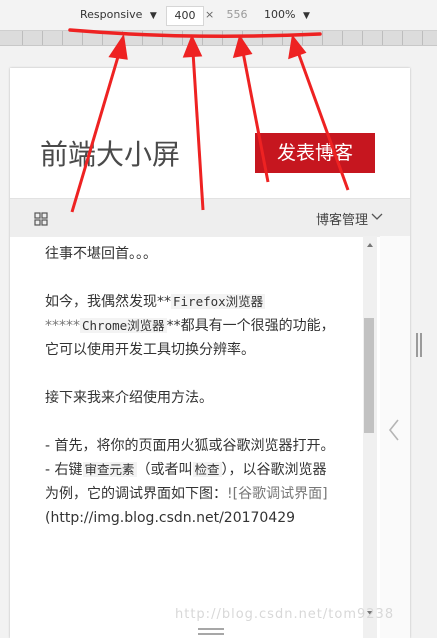  I want to click on watermark: http://blog.csdn.net/tom9238, so click(285, 614).